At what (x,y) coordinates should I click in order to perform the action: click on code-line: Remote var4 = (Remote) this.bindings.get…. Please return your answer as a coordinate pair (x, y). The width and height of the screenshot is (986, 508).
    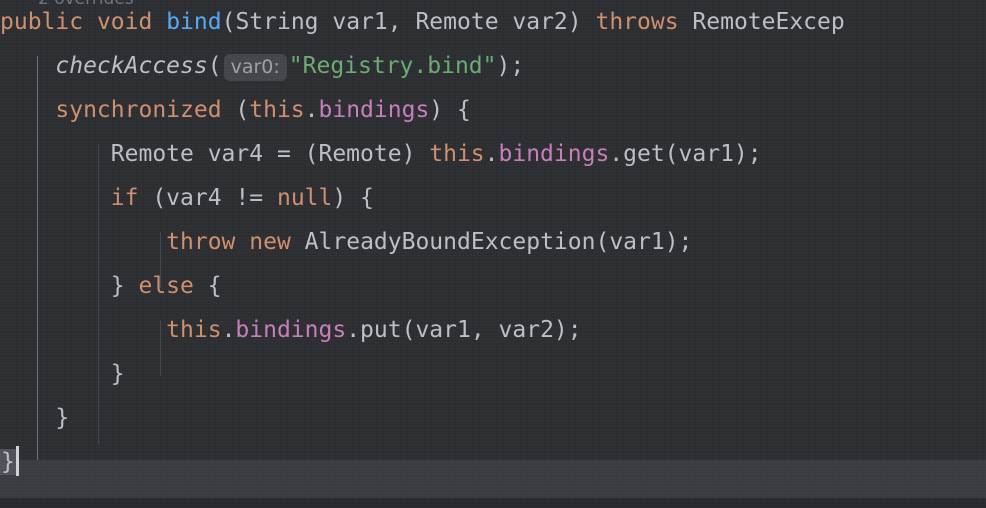
    Looking at the image, I should click on (493, 154).